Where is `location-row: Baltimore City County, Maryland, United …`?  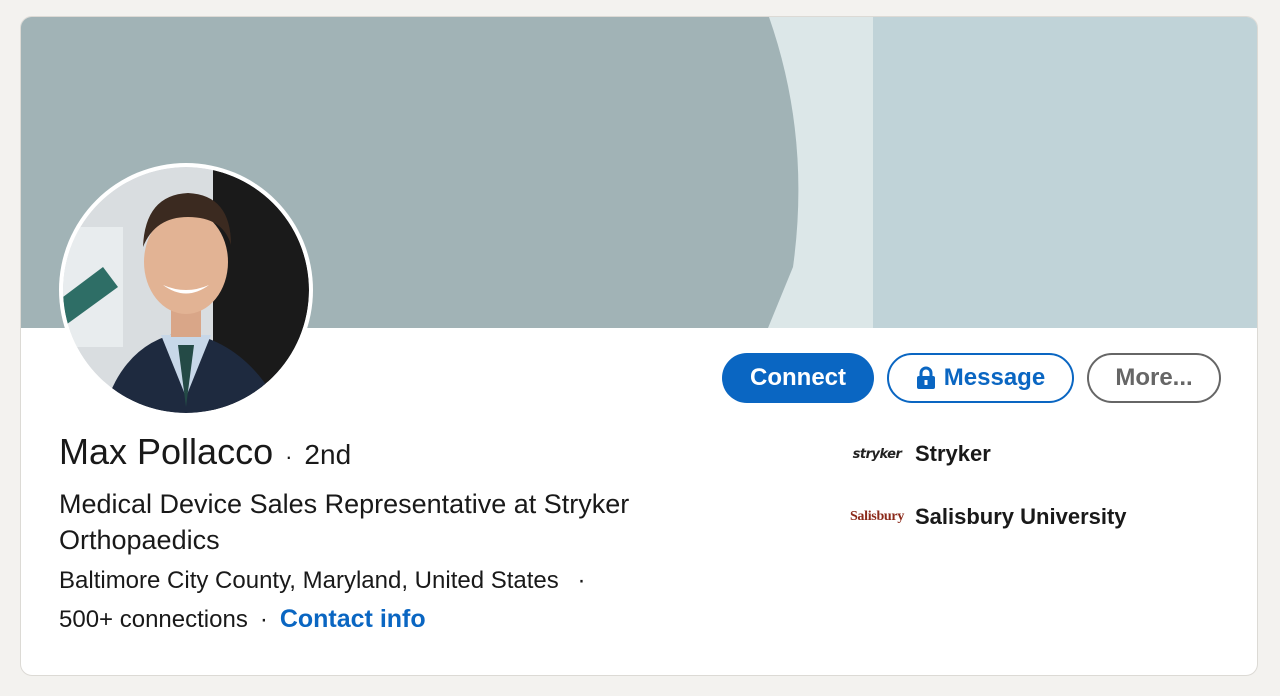
location-row: Baltimore City County, Maryland, United … is located at coordinates (328, 581).